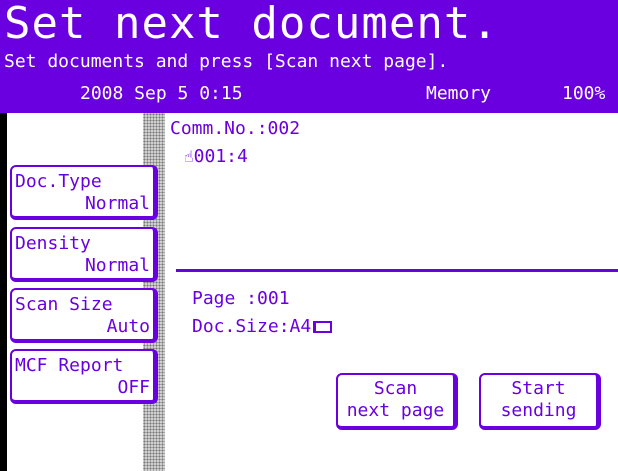 Image resolution: width=618 pixels, height=471 pixels. I want to click on memory-label: Memory, so click(459, 93).